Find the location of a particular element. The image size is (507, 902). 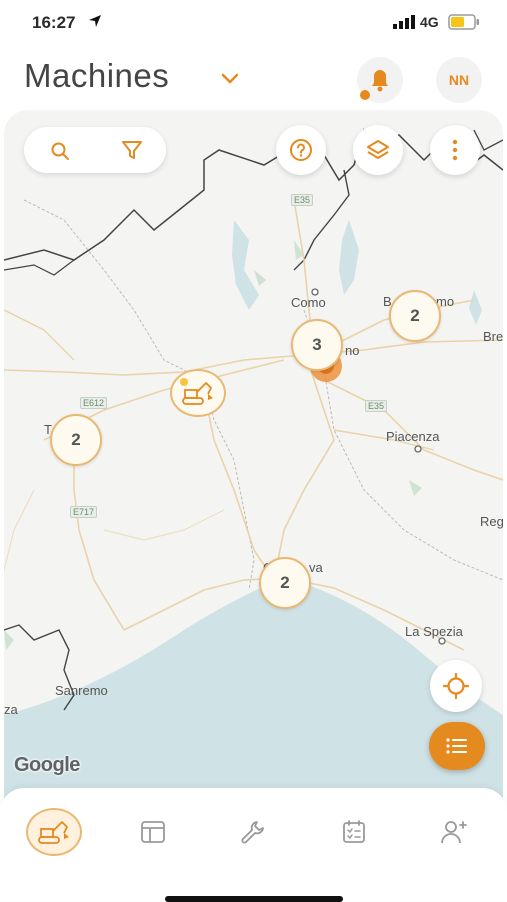

add-user-icon is located at coordinates (454, 832).